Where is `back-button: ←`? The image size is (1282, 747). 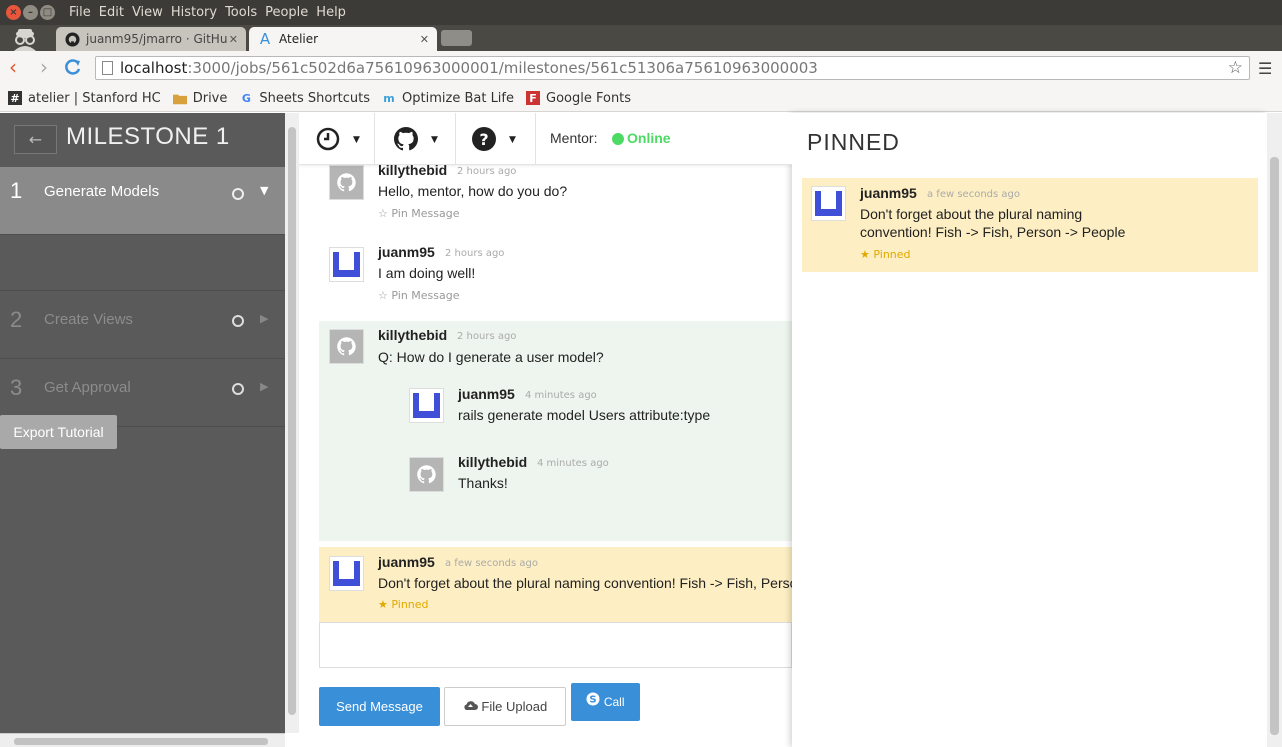 back-button: ← is located at coordinates (35, 139).